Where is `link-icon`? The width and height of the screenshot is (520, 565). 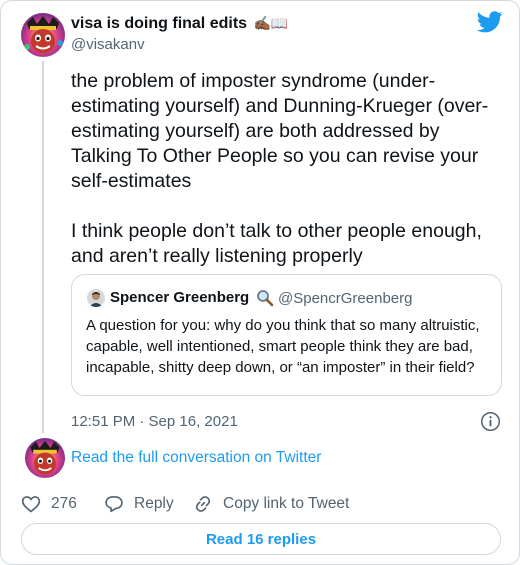
link-icon is located at coordinates (203, 504).